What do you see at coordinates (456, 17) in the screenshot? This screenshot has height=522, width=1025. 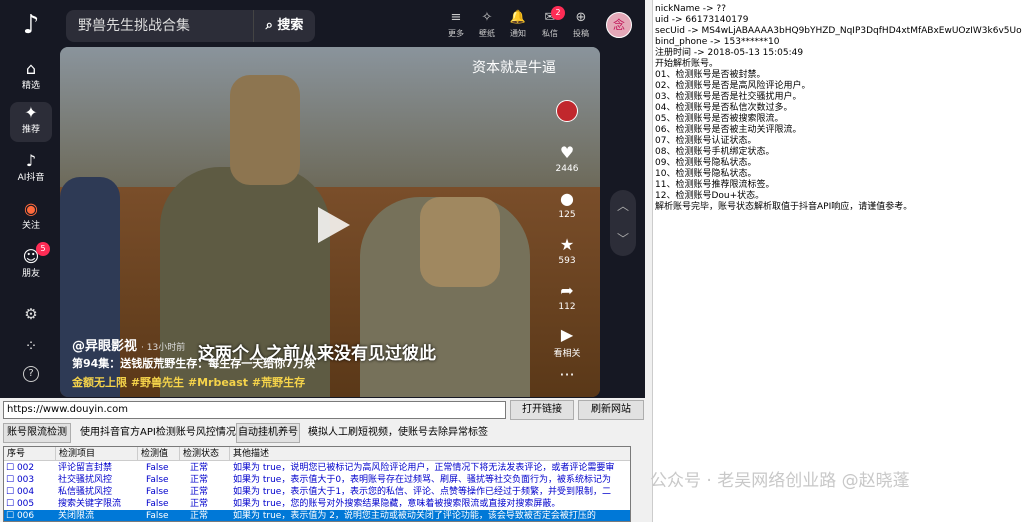 I see `menu-icon: ≡` at bounding box center [456, 17].